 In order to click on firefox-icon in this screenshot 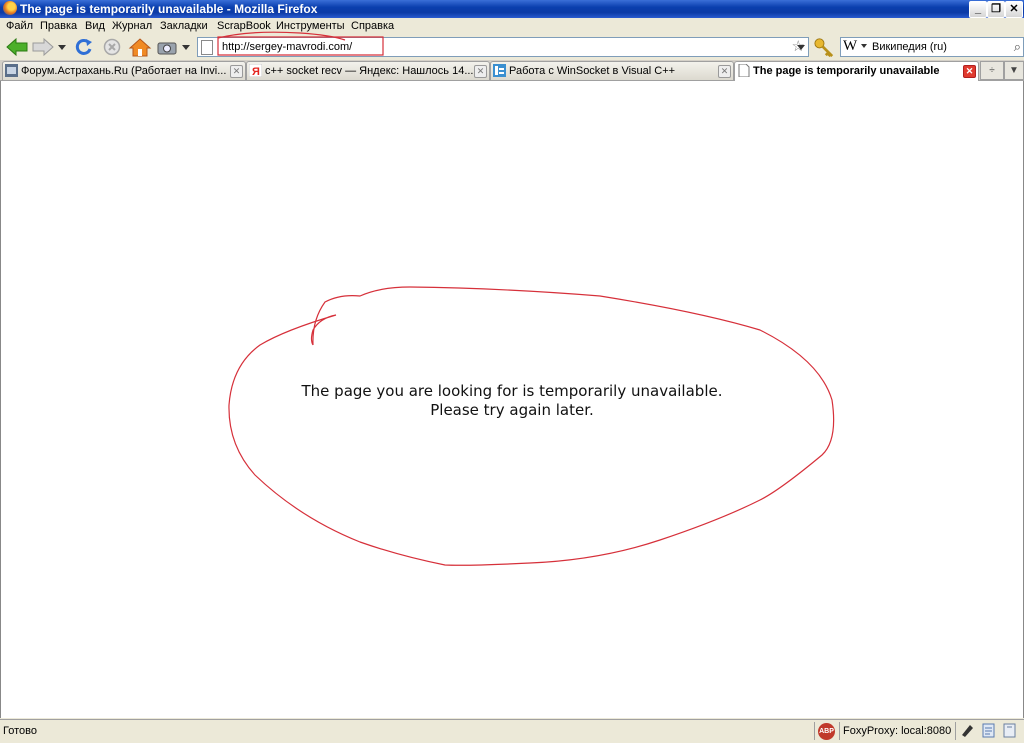, I will do `click(10, 8)`.